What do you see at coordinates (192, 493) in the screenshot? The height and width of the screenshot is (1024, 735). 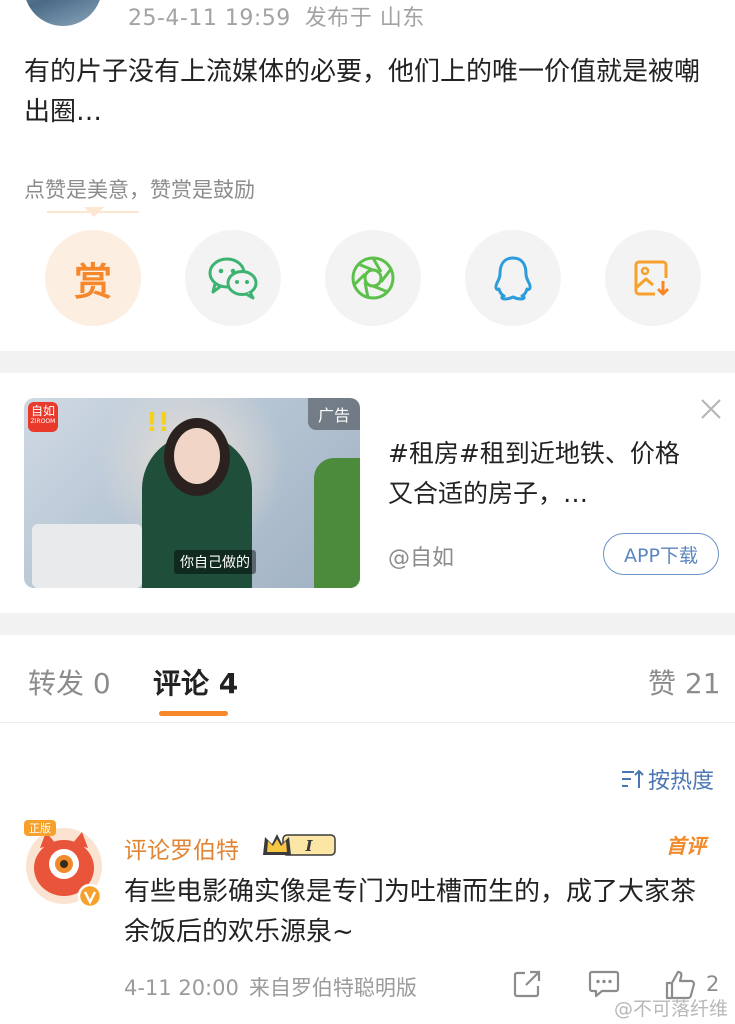 I see `ad-image: !! 广告 自如 ZIROOM 你自己做的` at bounding box center [192, 493].